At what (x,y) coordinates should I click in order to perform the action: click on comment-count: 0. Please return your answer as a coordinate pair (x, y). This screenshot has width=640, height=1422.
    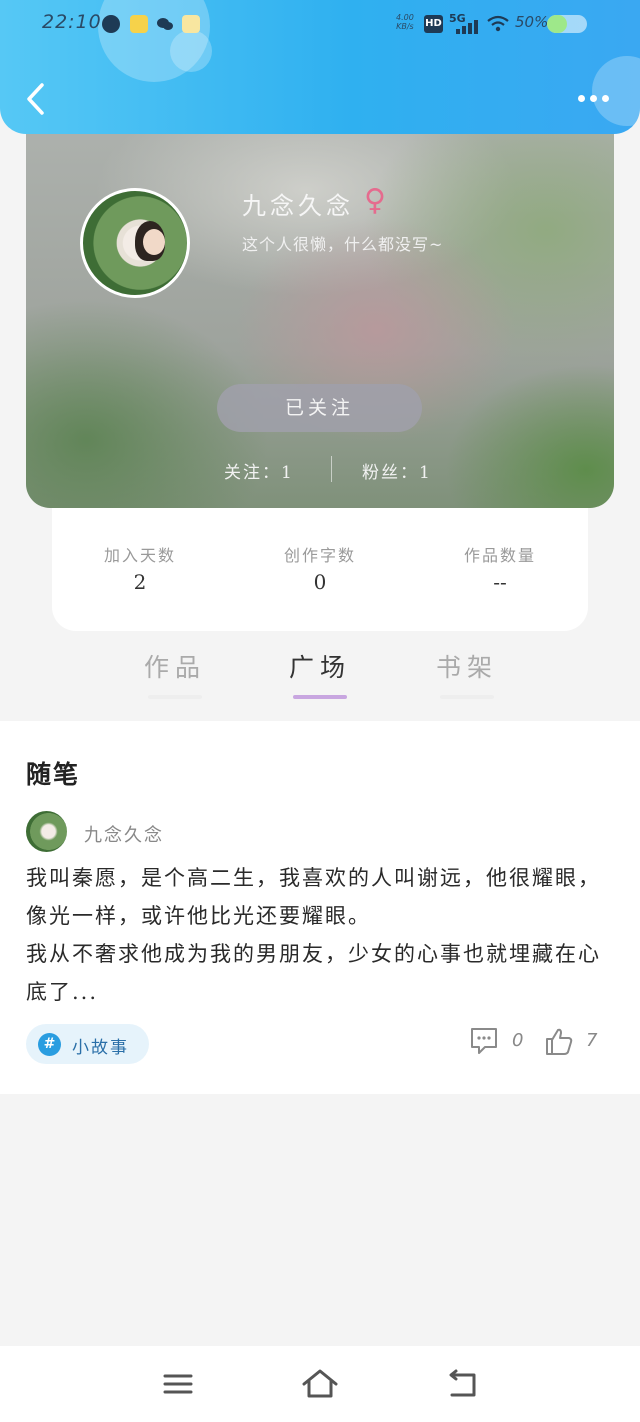
    Looking at the image, I should click on (518, 1040).